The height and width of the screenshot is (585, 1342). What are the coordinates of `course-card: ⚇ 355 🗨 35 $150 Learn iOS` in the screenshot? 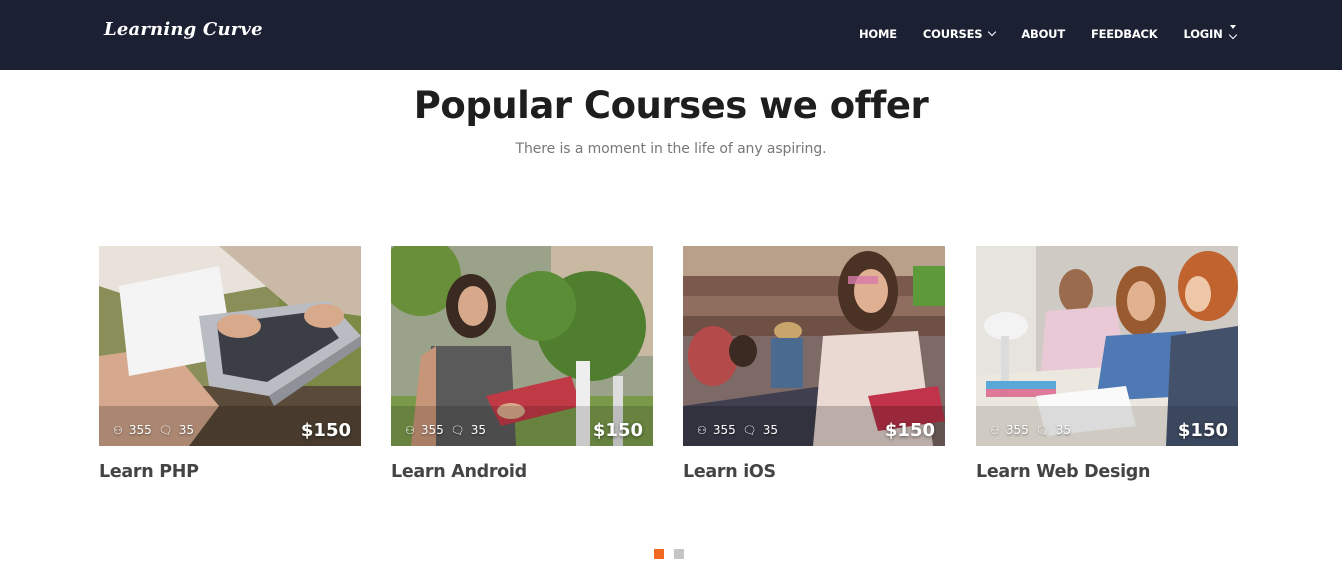 It's located at (814, 364).